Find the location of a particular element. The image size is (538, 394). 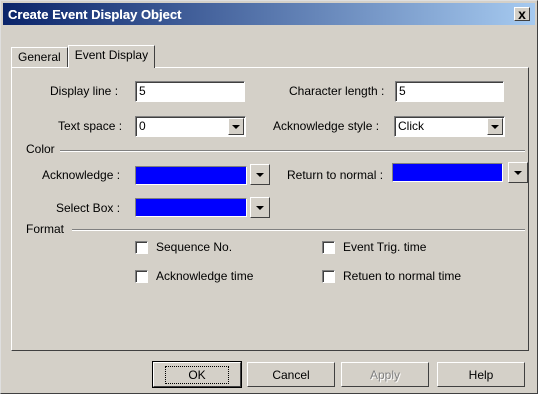

acknowledge-time-checkbox is located at coordinates (141, 276).